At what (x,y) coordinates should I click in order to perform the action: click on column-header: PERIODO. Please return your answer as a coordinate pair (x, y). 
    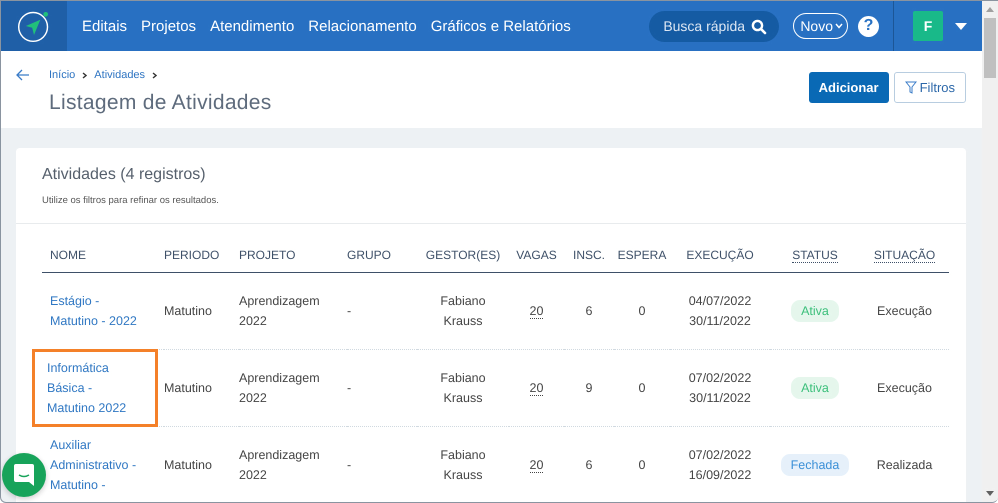
    Looking at the image, I should click on (192, 255).